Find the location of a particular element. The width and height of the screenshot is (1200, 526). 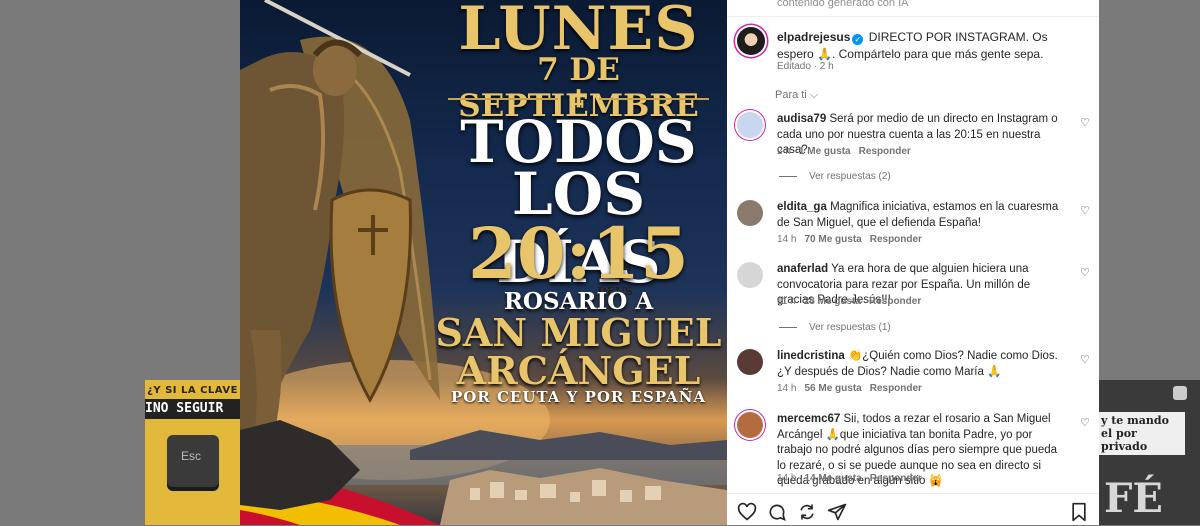

comment-username: mercemc67 is located at coordinates (808, 419).